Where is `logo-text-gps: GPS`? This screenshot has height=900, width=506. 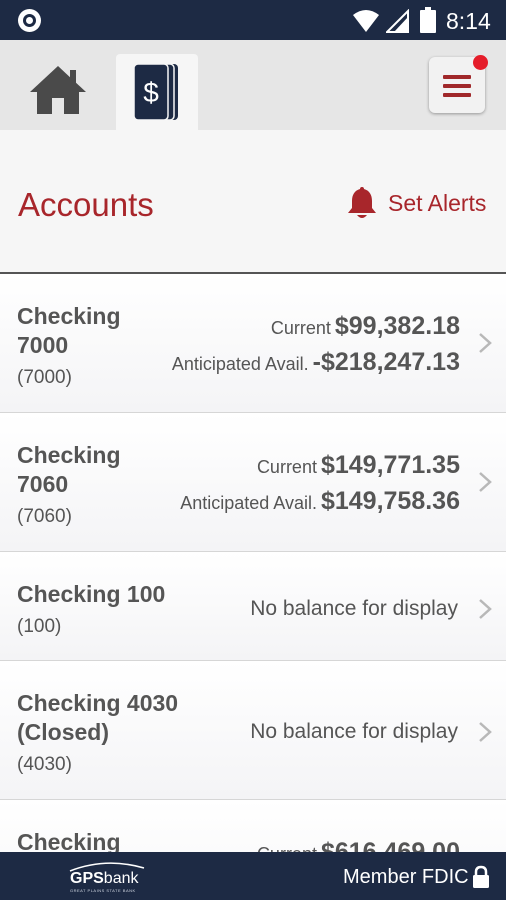
logo-text-gps: GPS is located at coordinates (87, 878).